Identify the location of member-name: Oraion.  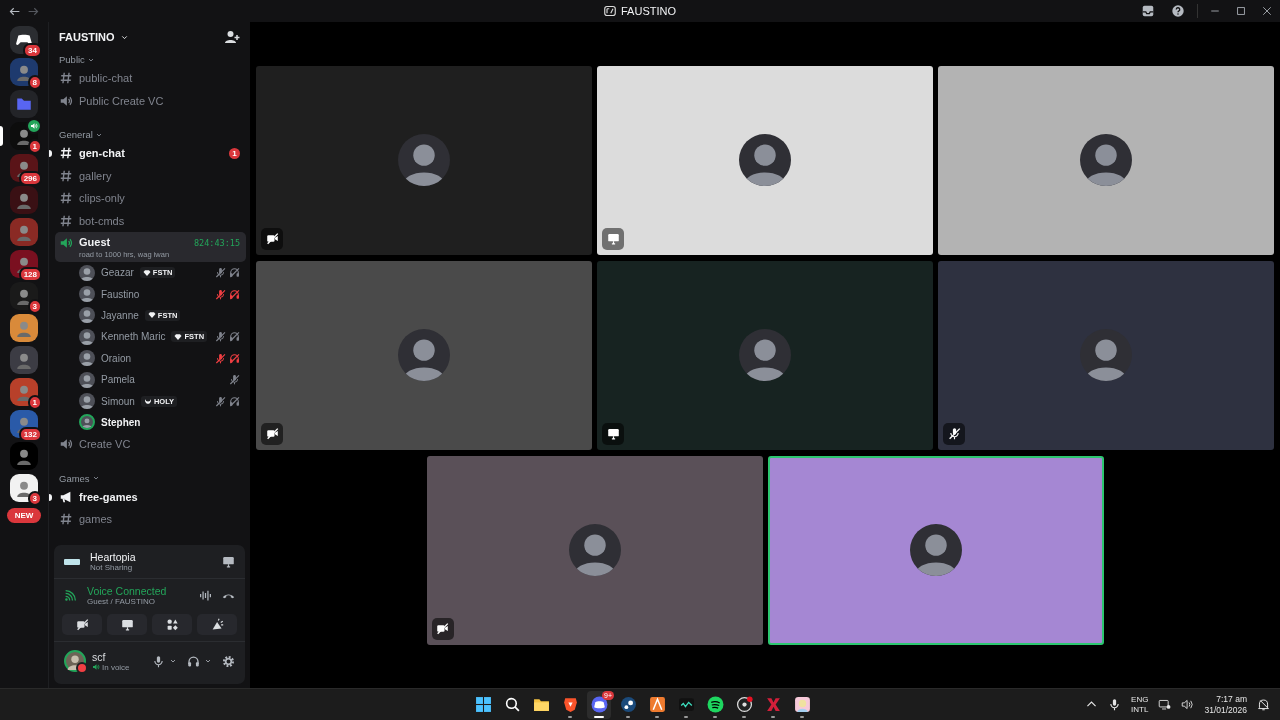
(116, 358).